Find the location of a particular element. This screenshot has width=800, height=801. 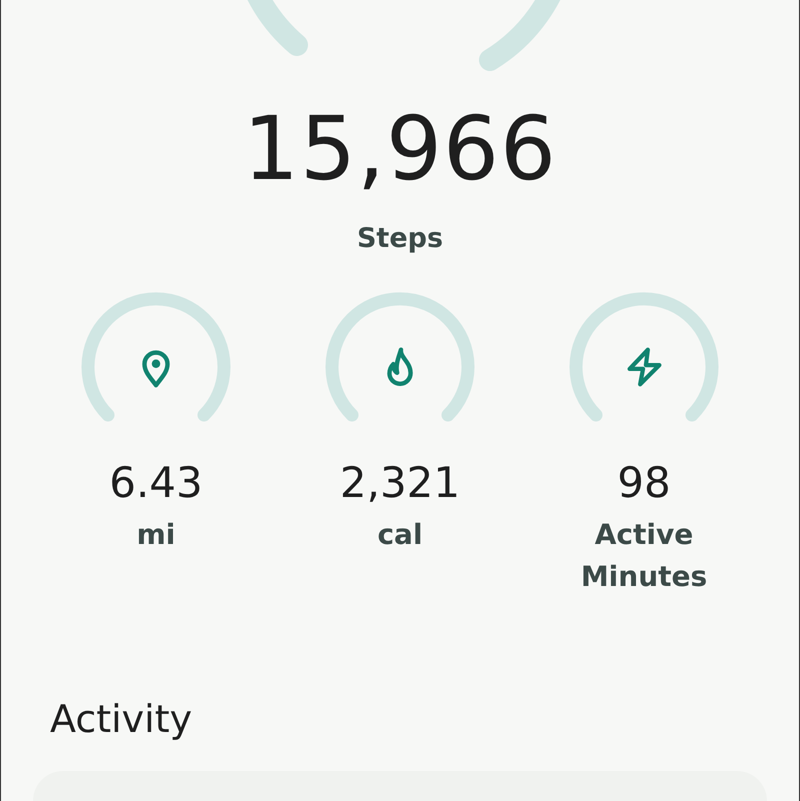

metric-label: Active Minutes is located at coordinates (644, 556).